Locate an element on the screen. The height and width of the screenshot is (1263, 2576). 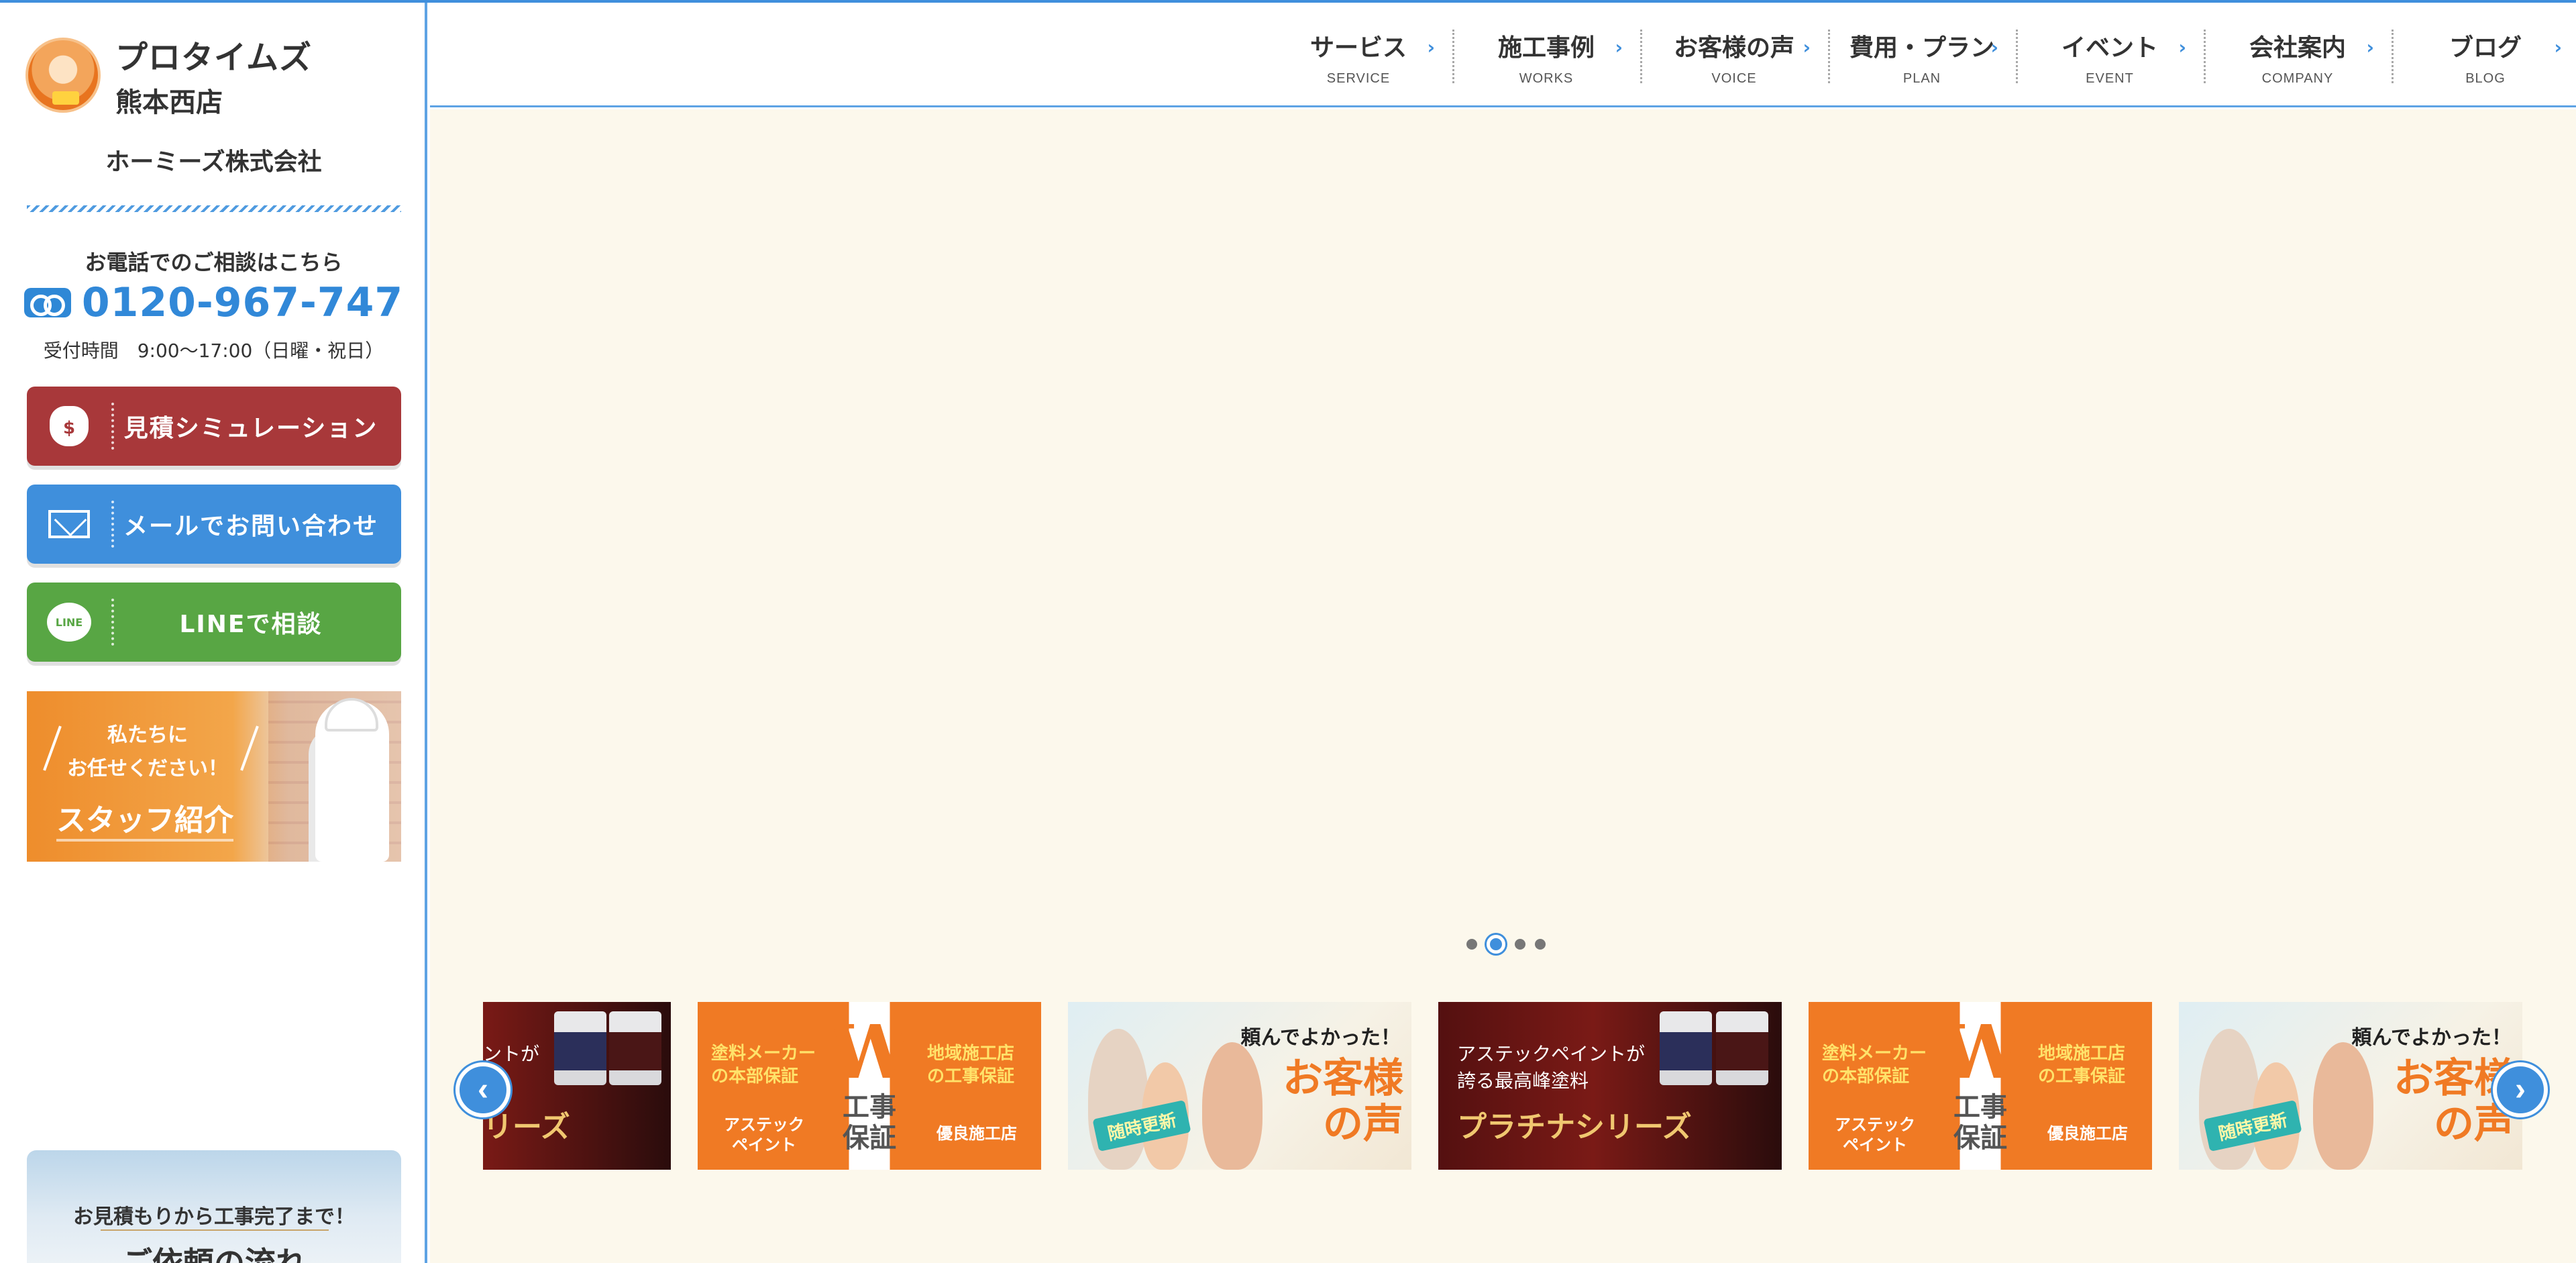
nav-label: ブログ is located at coordinates (2485, 48).